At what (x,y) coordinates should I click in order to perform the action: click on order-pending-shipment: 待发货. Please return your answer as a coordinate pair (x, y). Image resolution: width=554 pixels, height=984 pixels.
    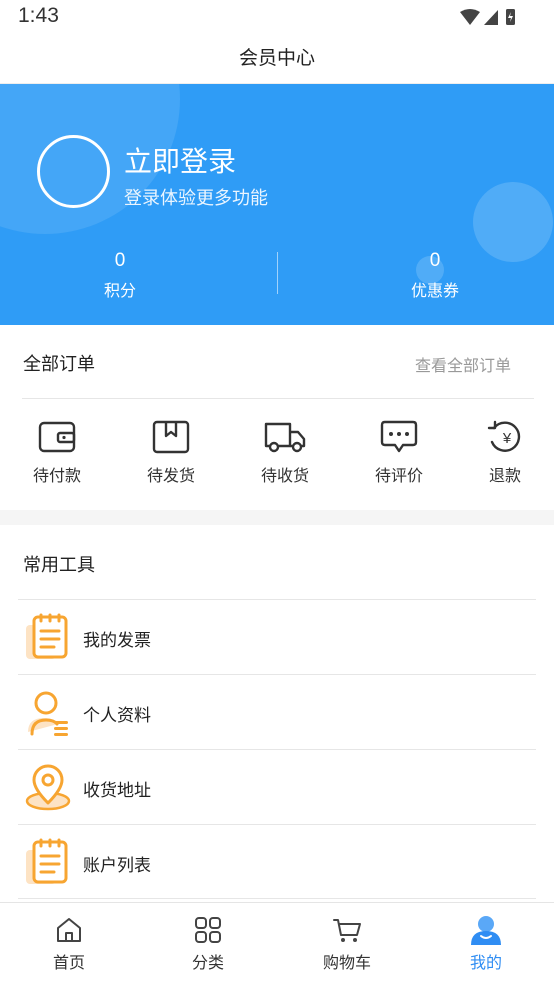
    Looking at the image, I should click on (171, 455).